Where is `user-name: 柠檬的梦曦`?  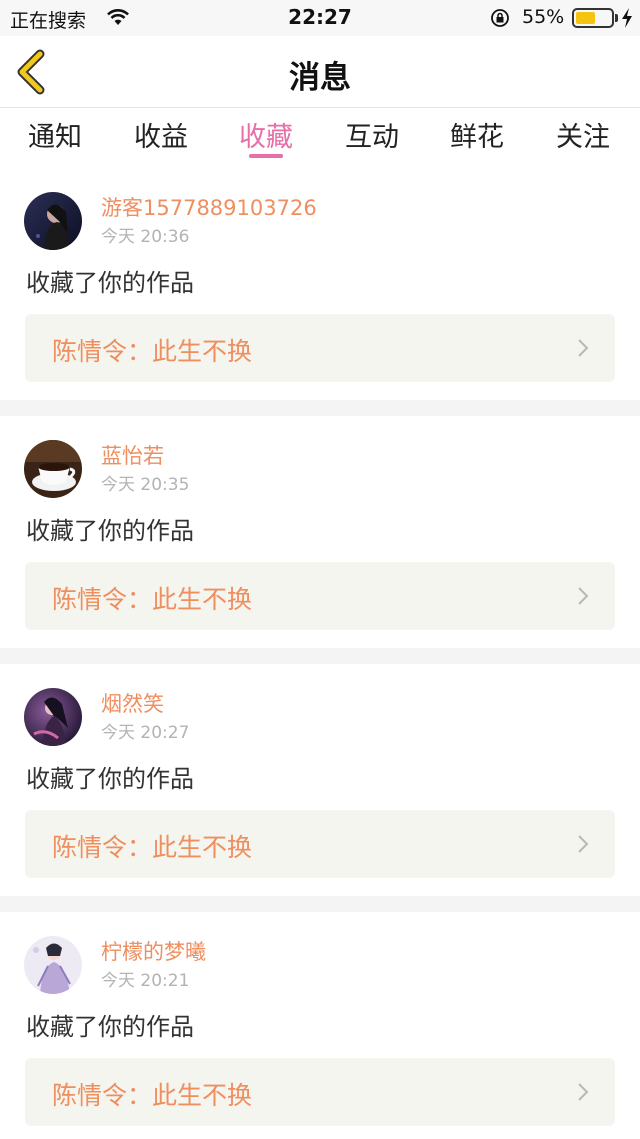 user-name: 柠檬的梦曦 is located at coordinates (153, 951).